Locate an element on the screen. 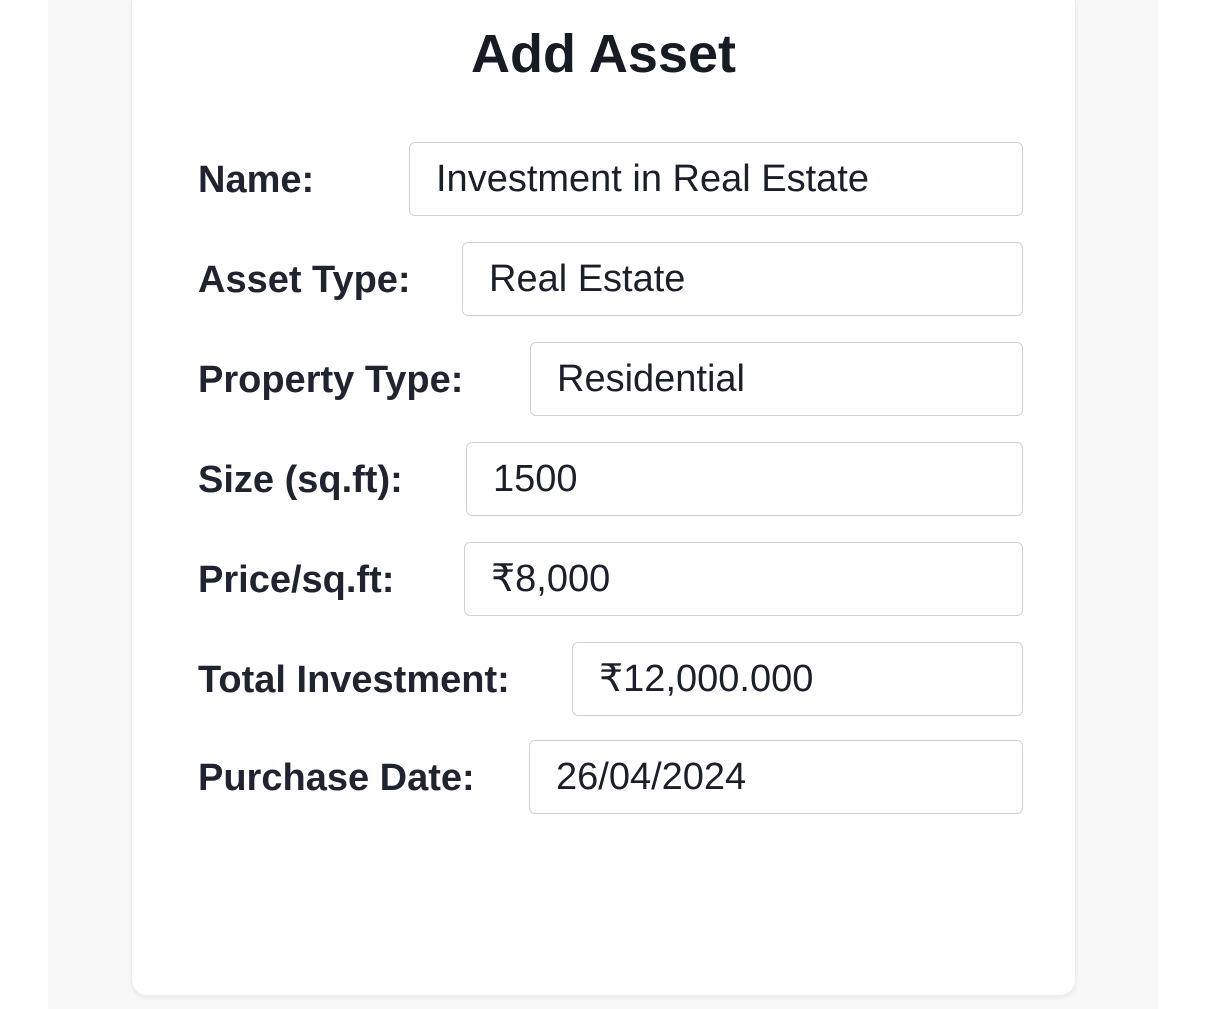  size-row: Size (sq.ft): is located at coordinates (610, 480).